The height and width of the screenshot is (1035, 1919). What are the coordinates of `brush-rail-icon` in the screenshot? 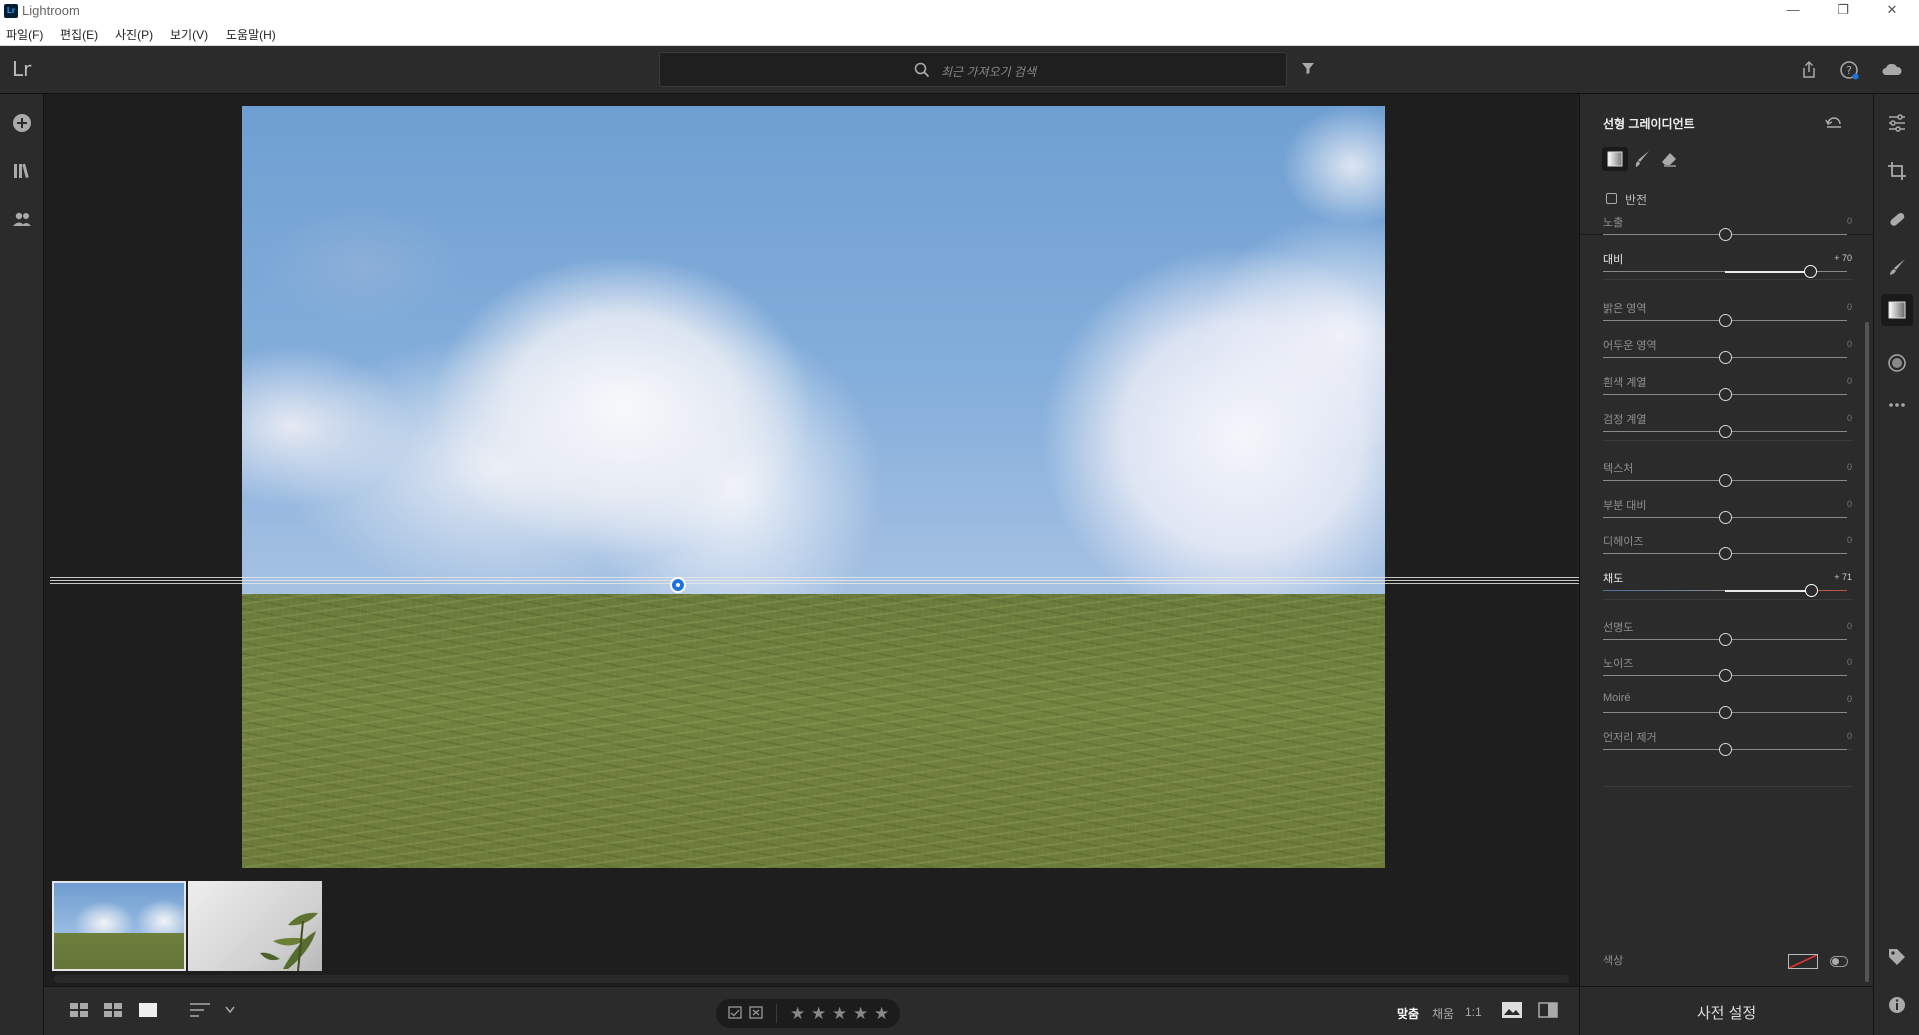 It's located at (1897, 267).